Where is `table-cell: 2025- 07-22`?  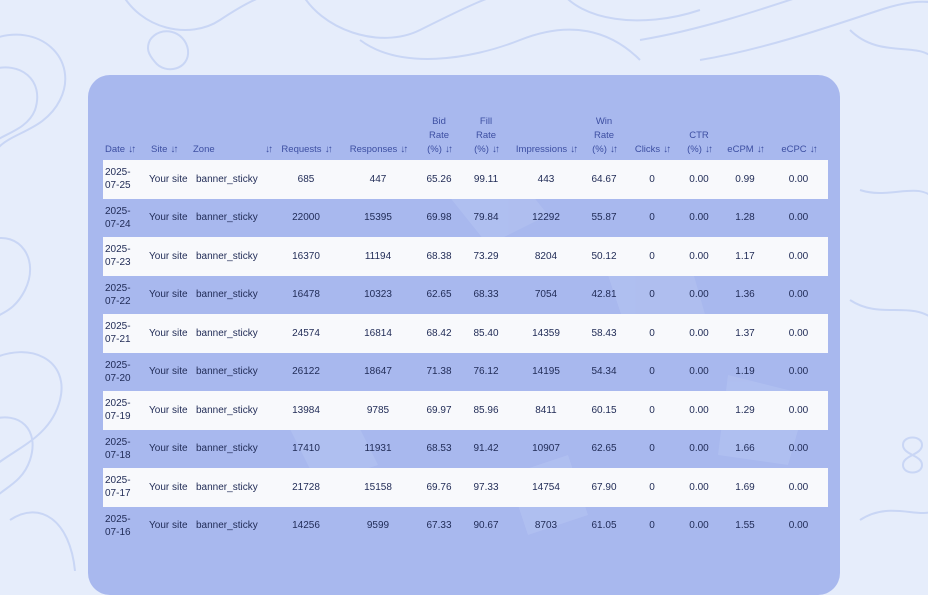 table-cell: 2025- 07-22 is located at coordinates (118, 294).